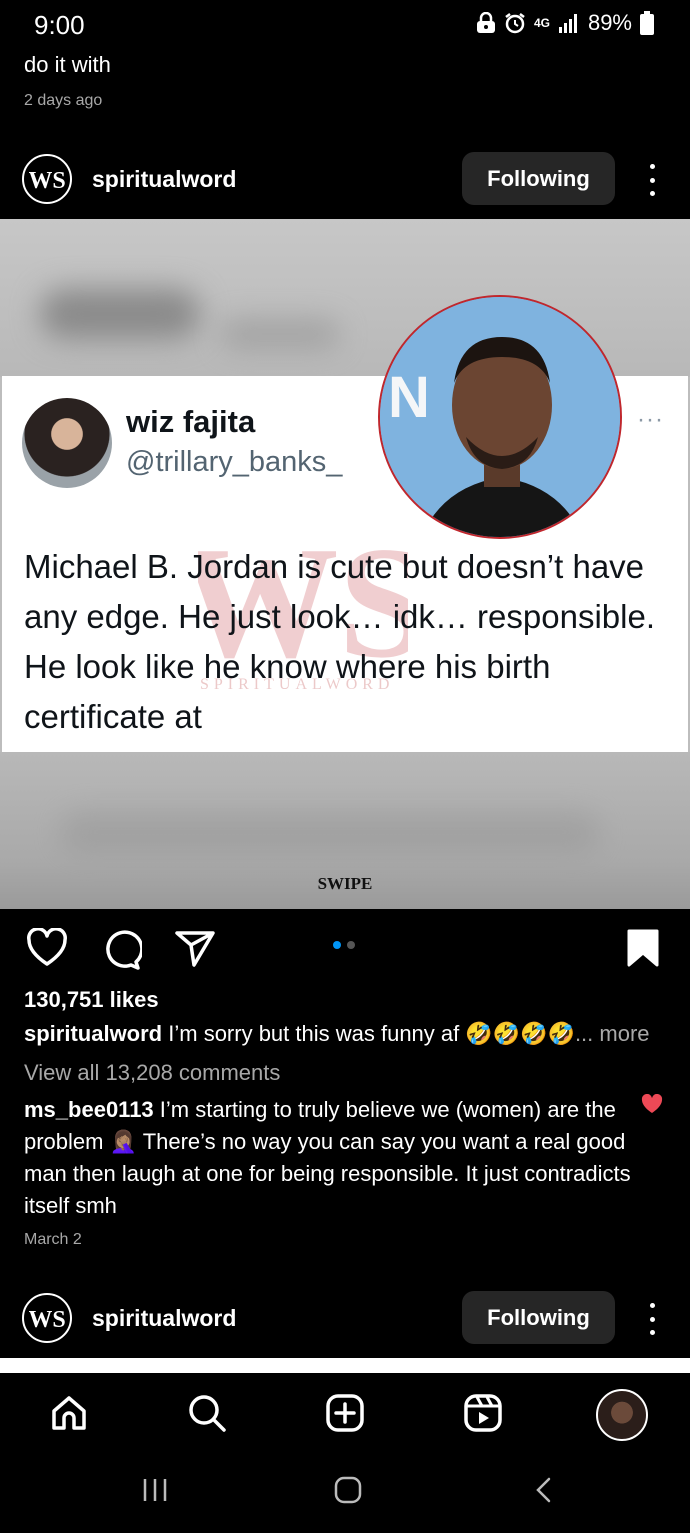 The width and height of the screenshot is (690, 1533). I want to click on home-icon, so click(69, 1413).